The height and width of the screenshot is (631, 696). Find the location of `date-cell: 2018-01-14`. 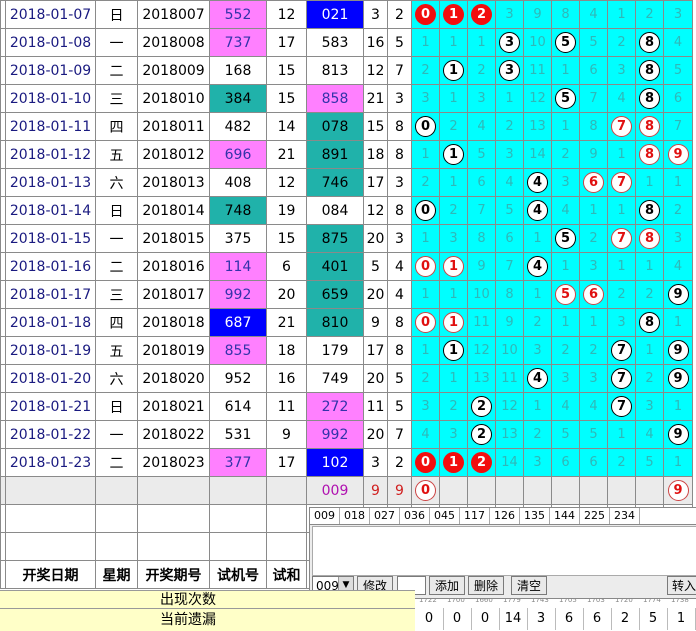

date-cell: 2018-01-14 is located at coordinates (50, 210).